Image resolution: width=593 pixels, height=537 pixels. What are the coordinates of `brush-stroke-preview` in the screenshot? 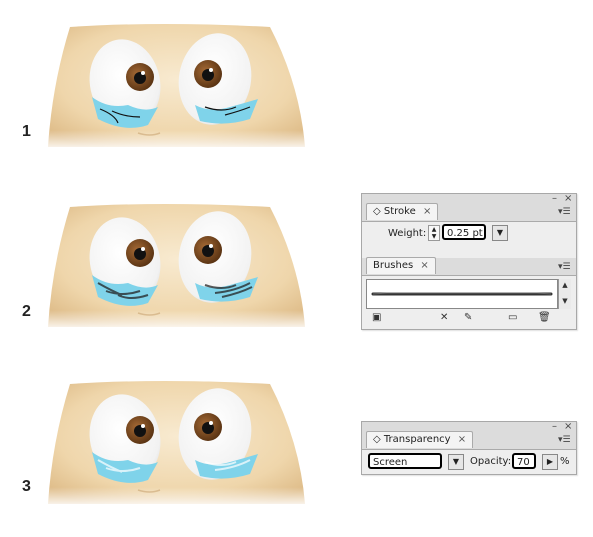 It's located at (462, 294).